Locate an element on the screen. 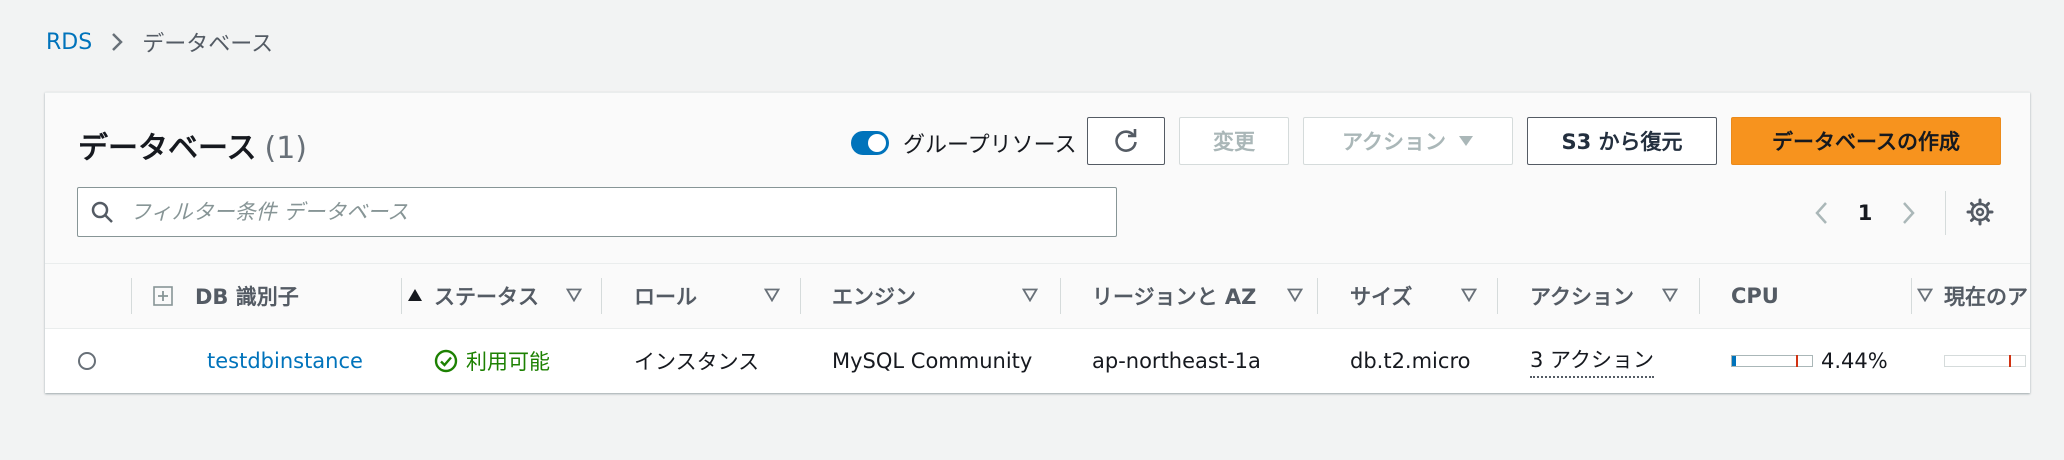  status-text: 利用可能 is located at coordinates (508, 361).